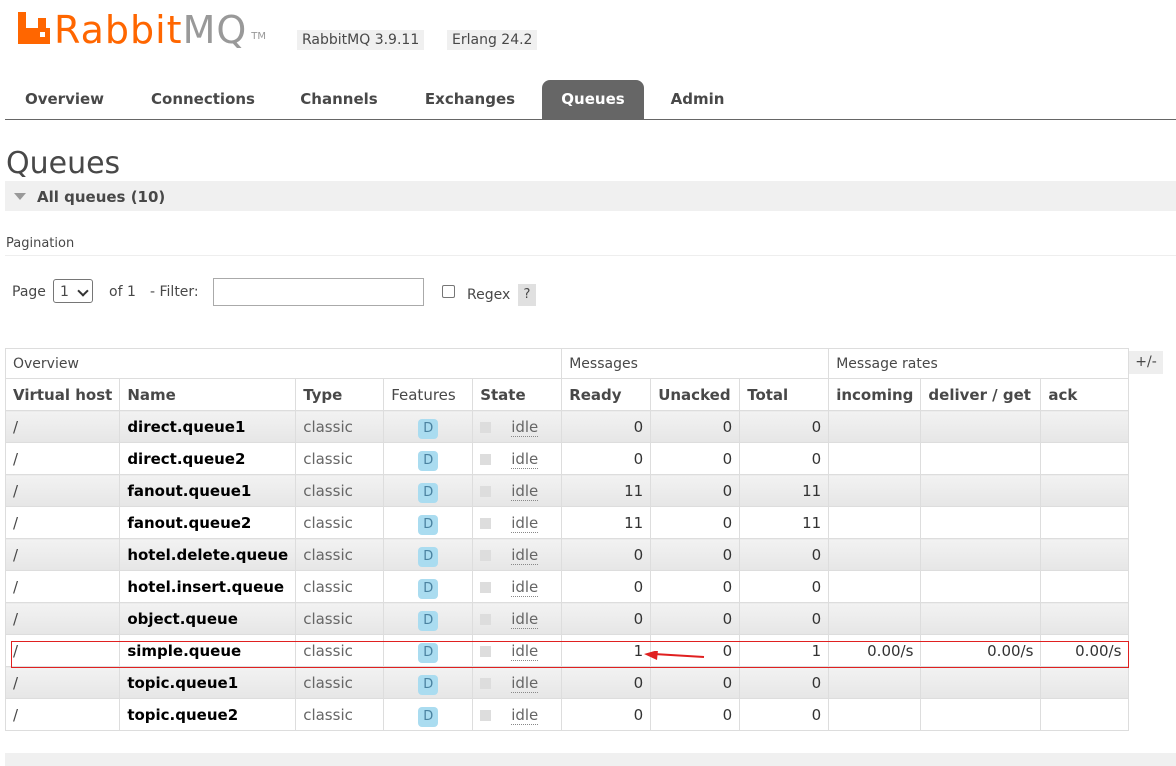 This screenshot has height=766, width=1176. I want to click on regex-checkbox, so click(448, 291).